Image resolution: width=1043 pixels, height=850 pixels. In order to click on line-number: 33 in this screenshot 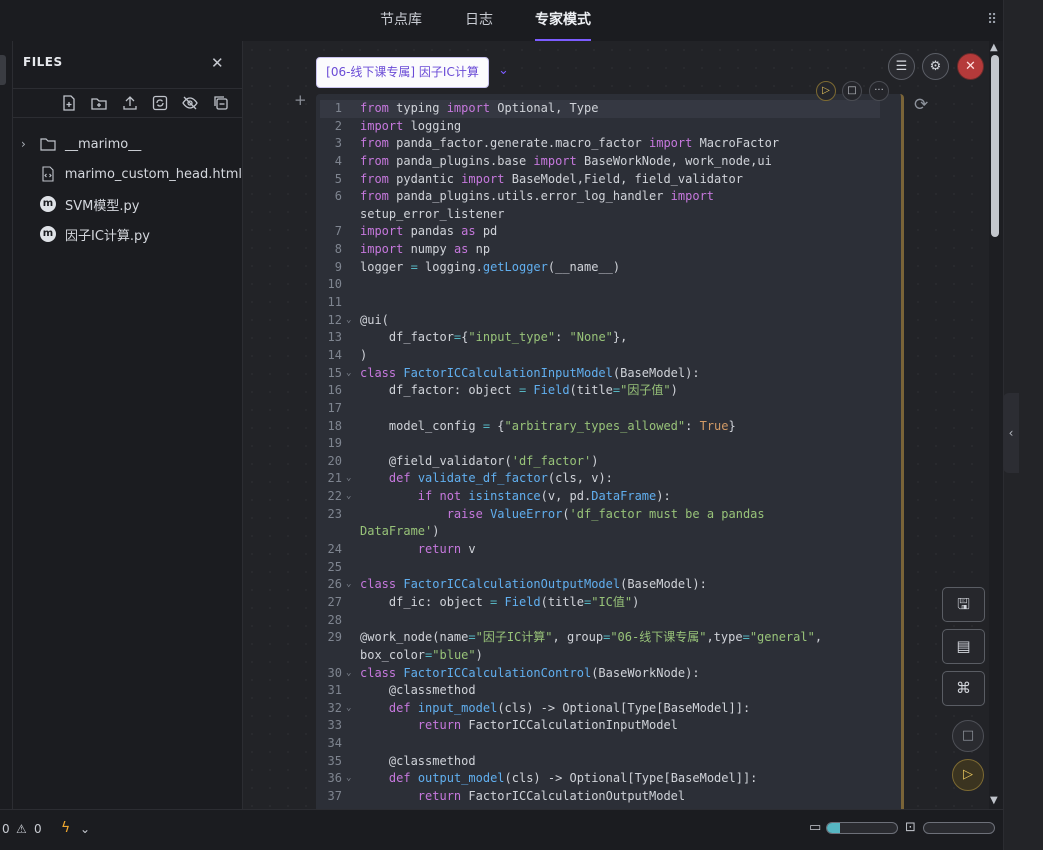, I will do `click(334, 725)`.